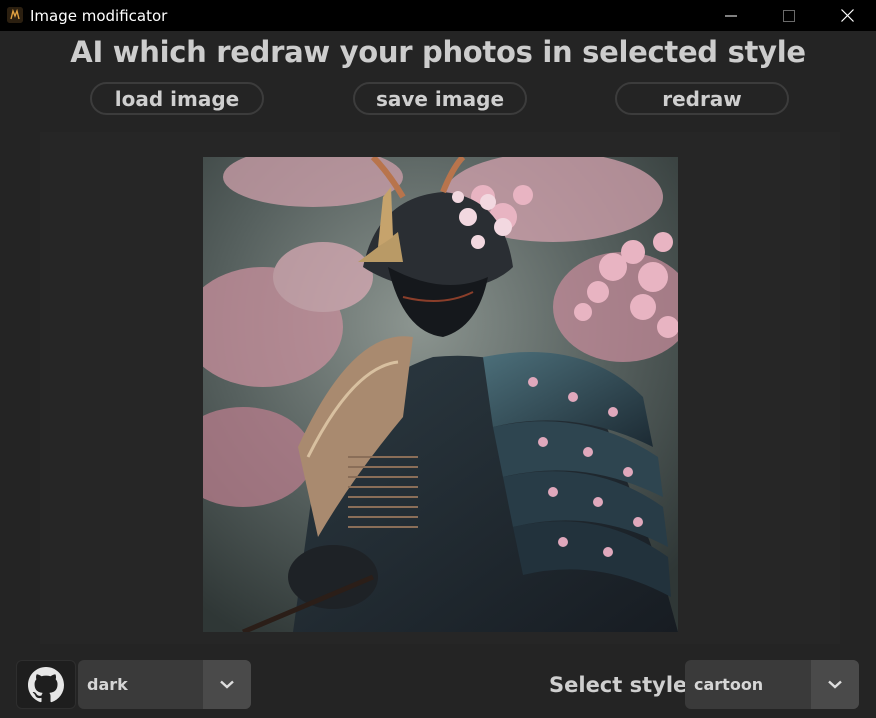 The height and width of the screenshot is (718, 876). I want to click on github-icon, so click(46, 684).